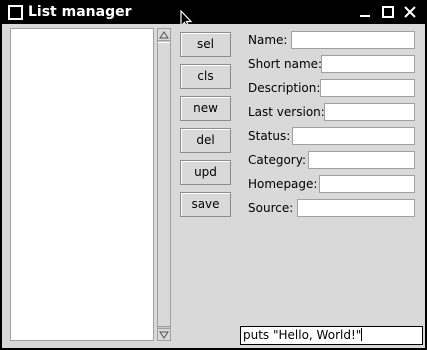 The height and width of the screenshot is (350, 427). What do you see at coordinates (361, 160) in the screenshot?
I see `category-field` at bounding box center [361, 160].